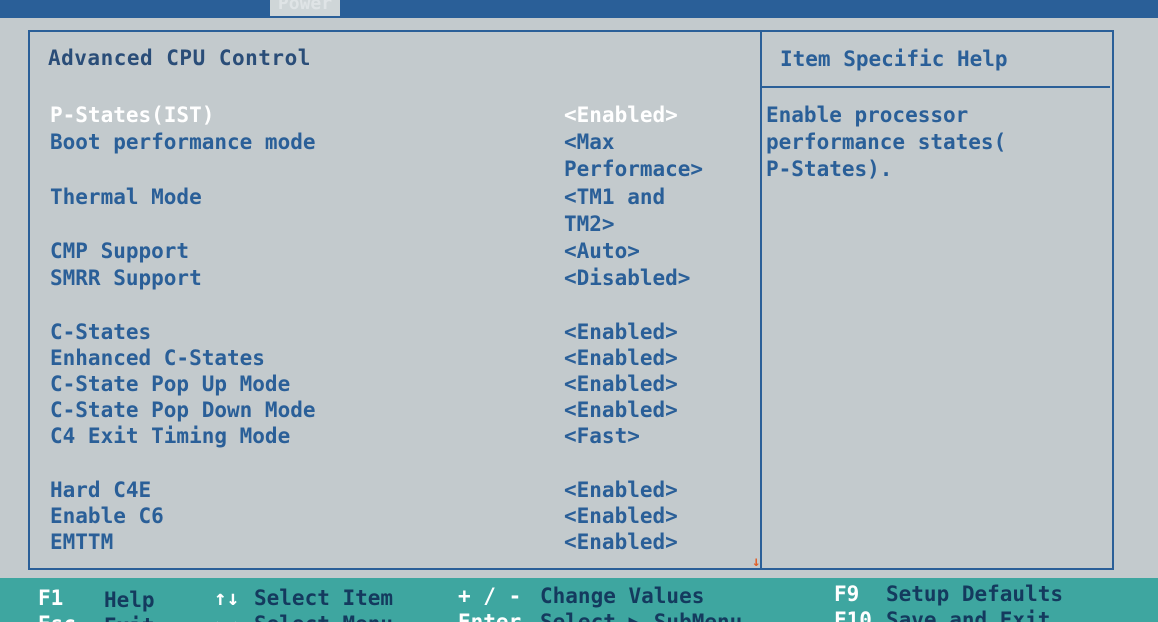 The height and width of the screenshot is (622, 1158). Describe the element at coordinates (847, 594) in the screenshot. I see `f9-key: F9` at that location.